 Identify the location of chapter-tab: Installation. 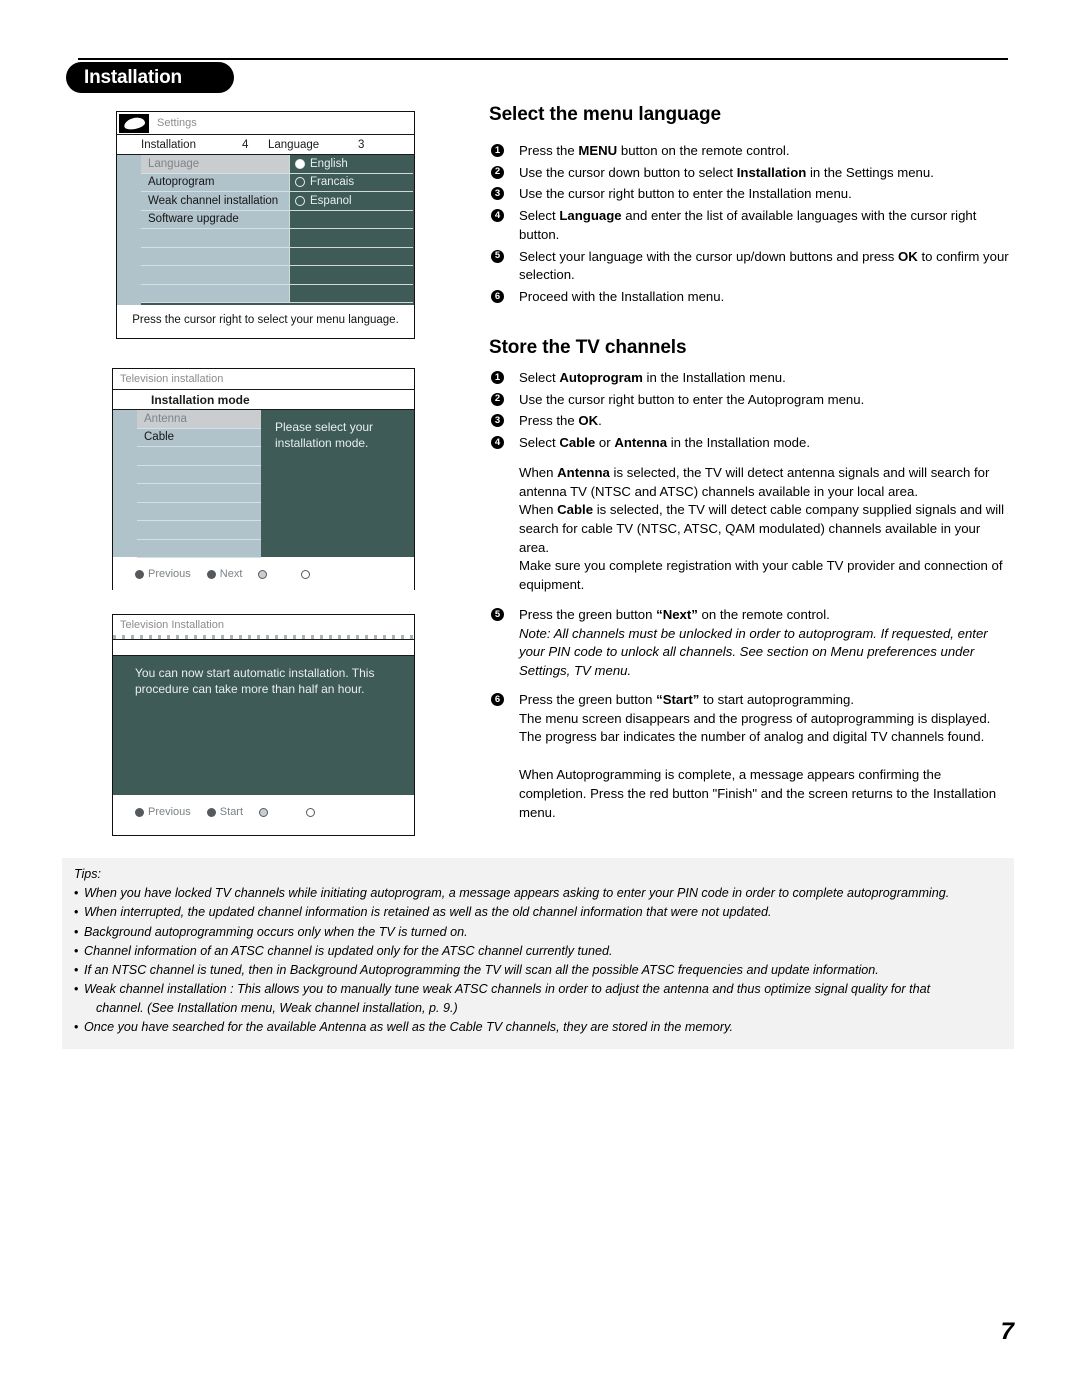
(150, 77).